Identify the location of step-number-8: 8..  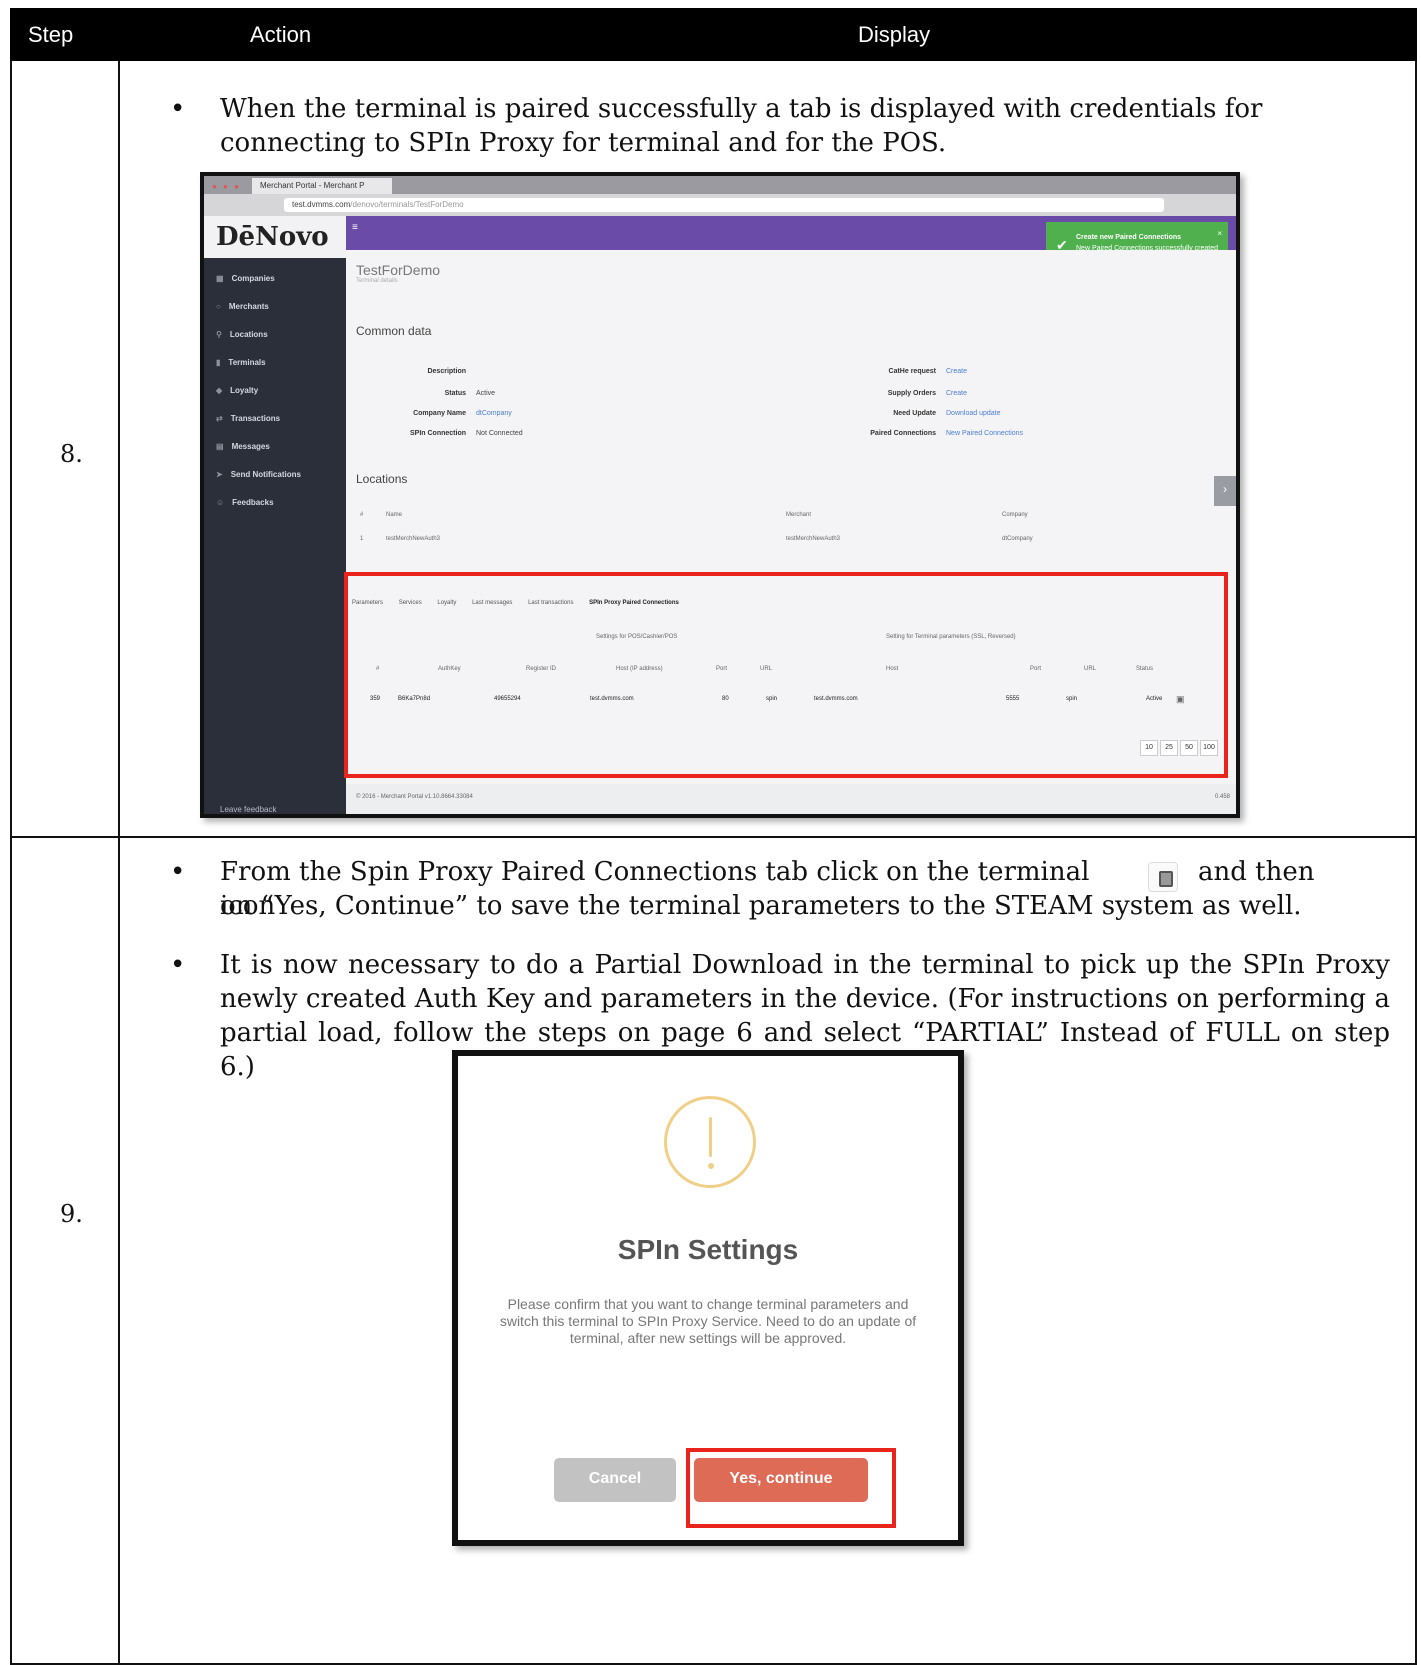
(71, 454).